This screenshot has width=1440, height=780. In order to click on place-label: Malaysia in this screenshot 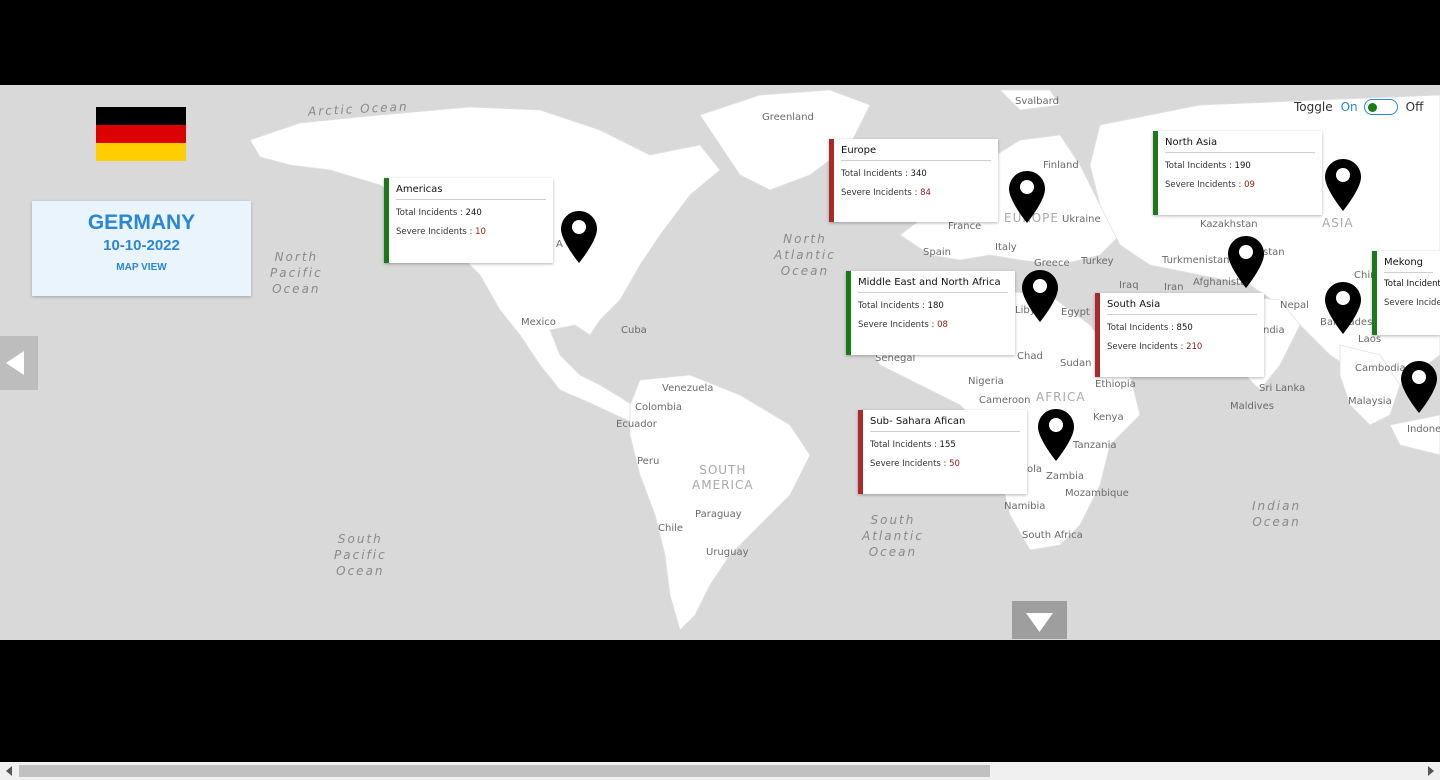, I will do `click(1370, 401)`.